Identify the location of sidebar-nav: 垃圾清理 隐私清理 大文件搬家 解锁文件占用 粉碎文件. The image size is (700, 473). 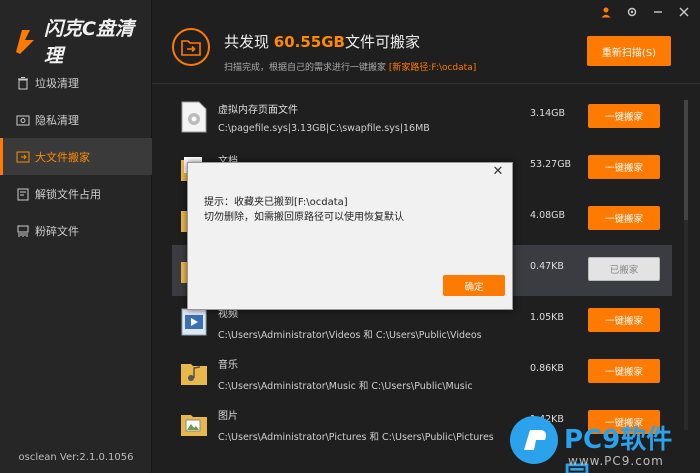
(76, 156).